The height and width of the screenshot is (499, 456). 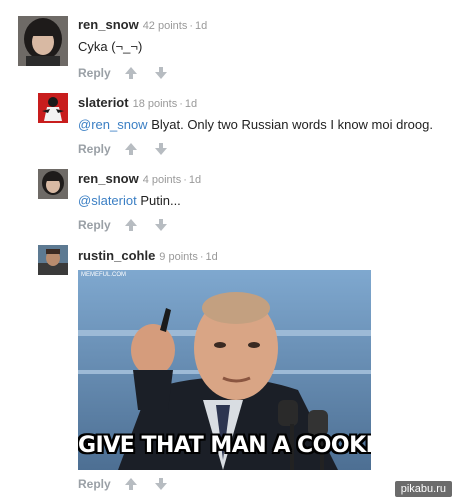 What do you see at coordinates (178, 257) in the screenshot?
I see `comment-points: 9 points` at bounding box center [178, 257].